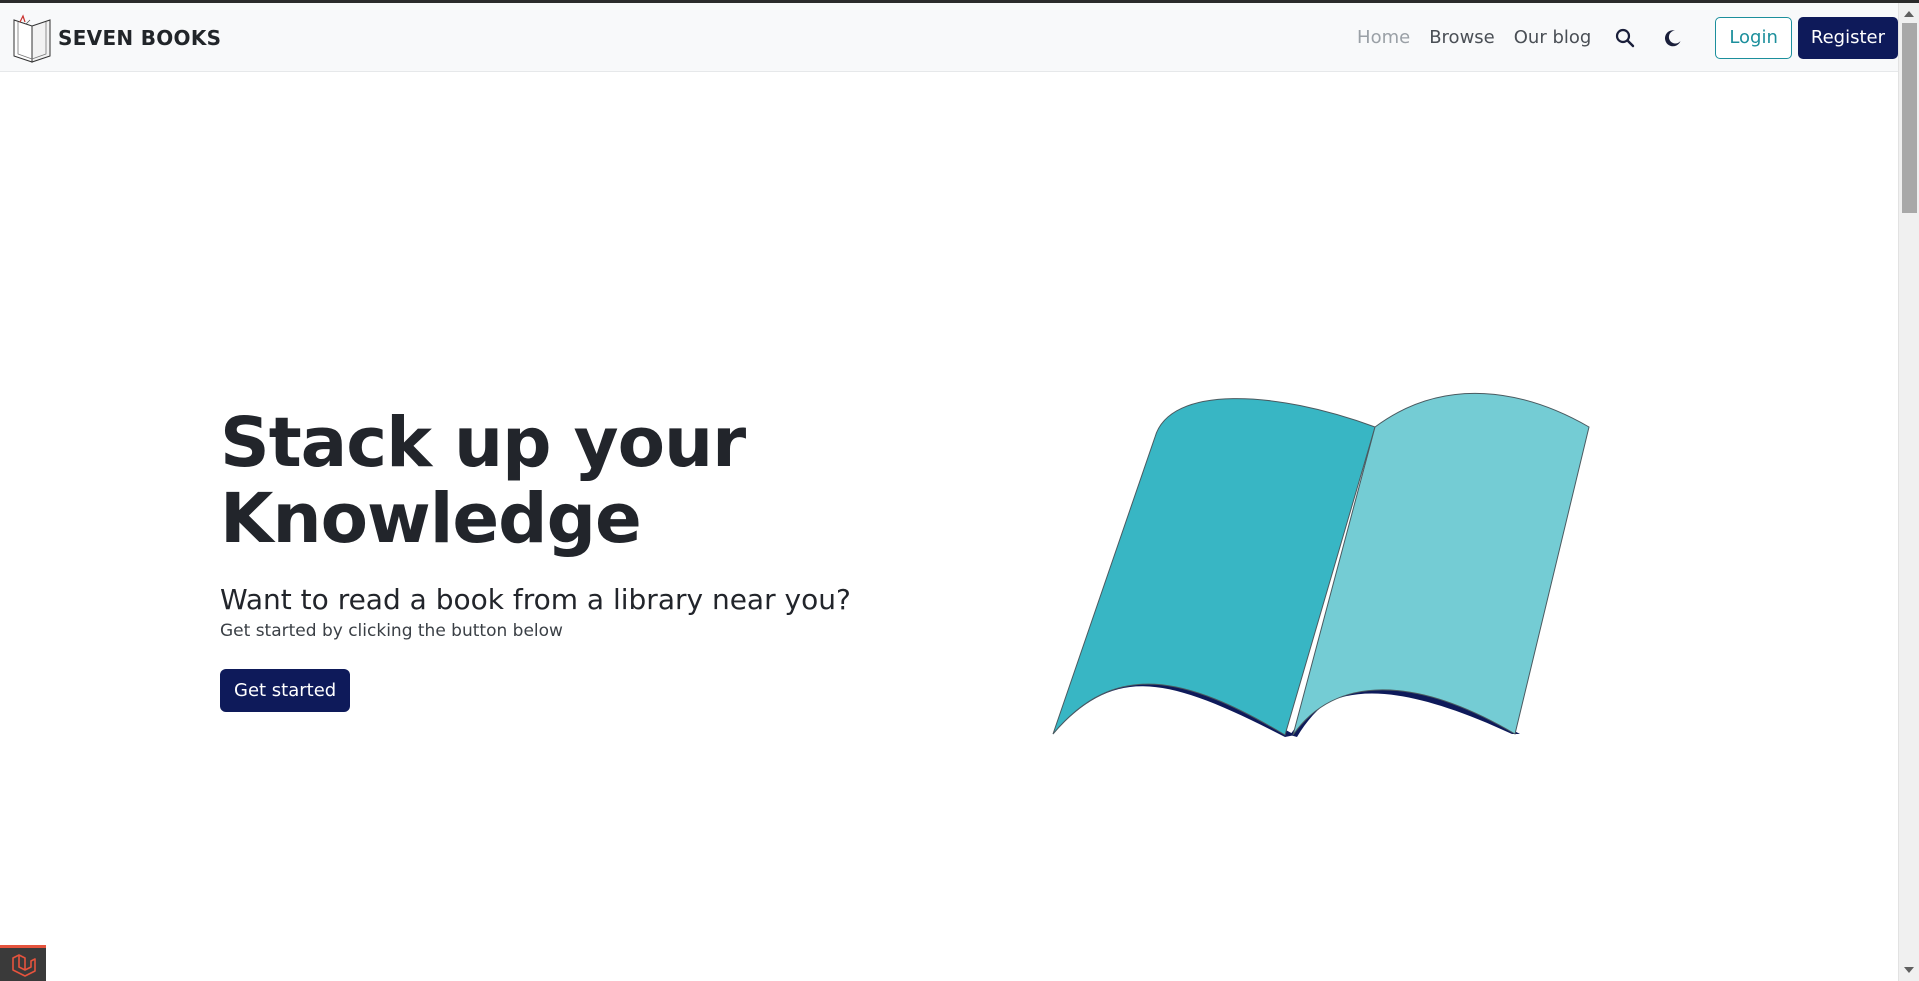 The width and height of the screenshot is (1919, 981). What do you see at coordinates (1908, 492) in the screenshot?
I see `page-scrollbar` at bounding box center [1908, 492].